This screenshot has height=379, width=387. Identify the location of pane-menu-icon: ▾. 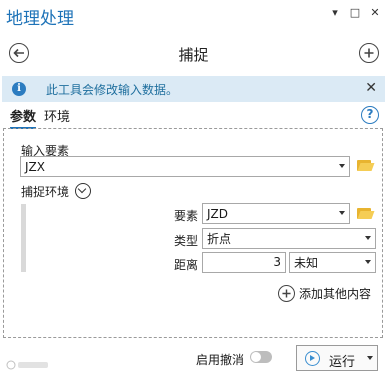
(335, 12).